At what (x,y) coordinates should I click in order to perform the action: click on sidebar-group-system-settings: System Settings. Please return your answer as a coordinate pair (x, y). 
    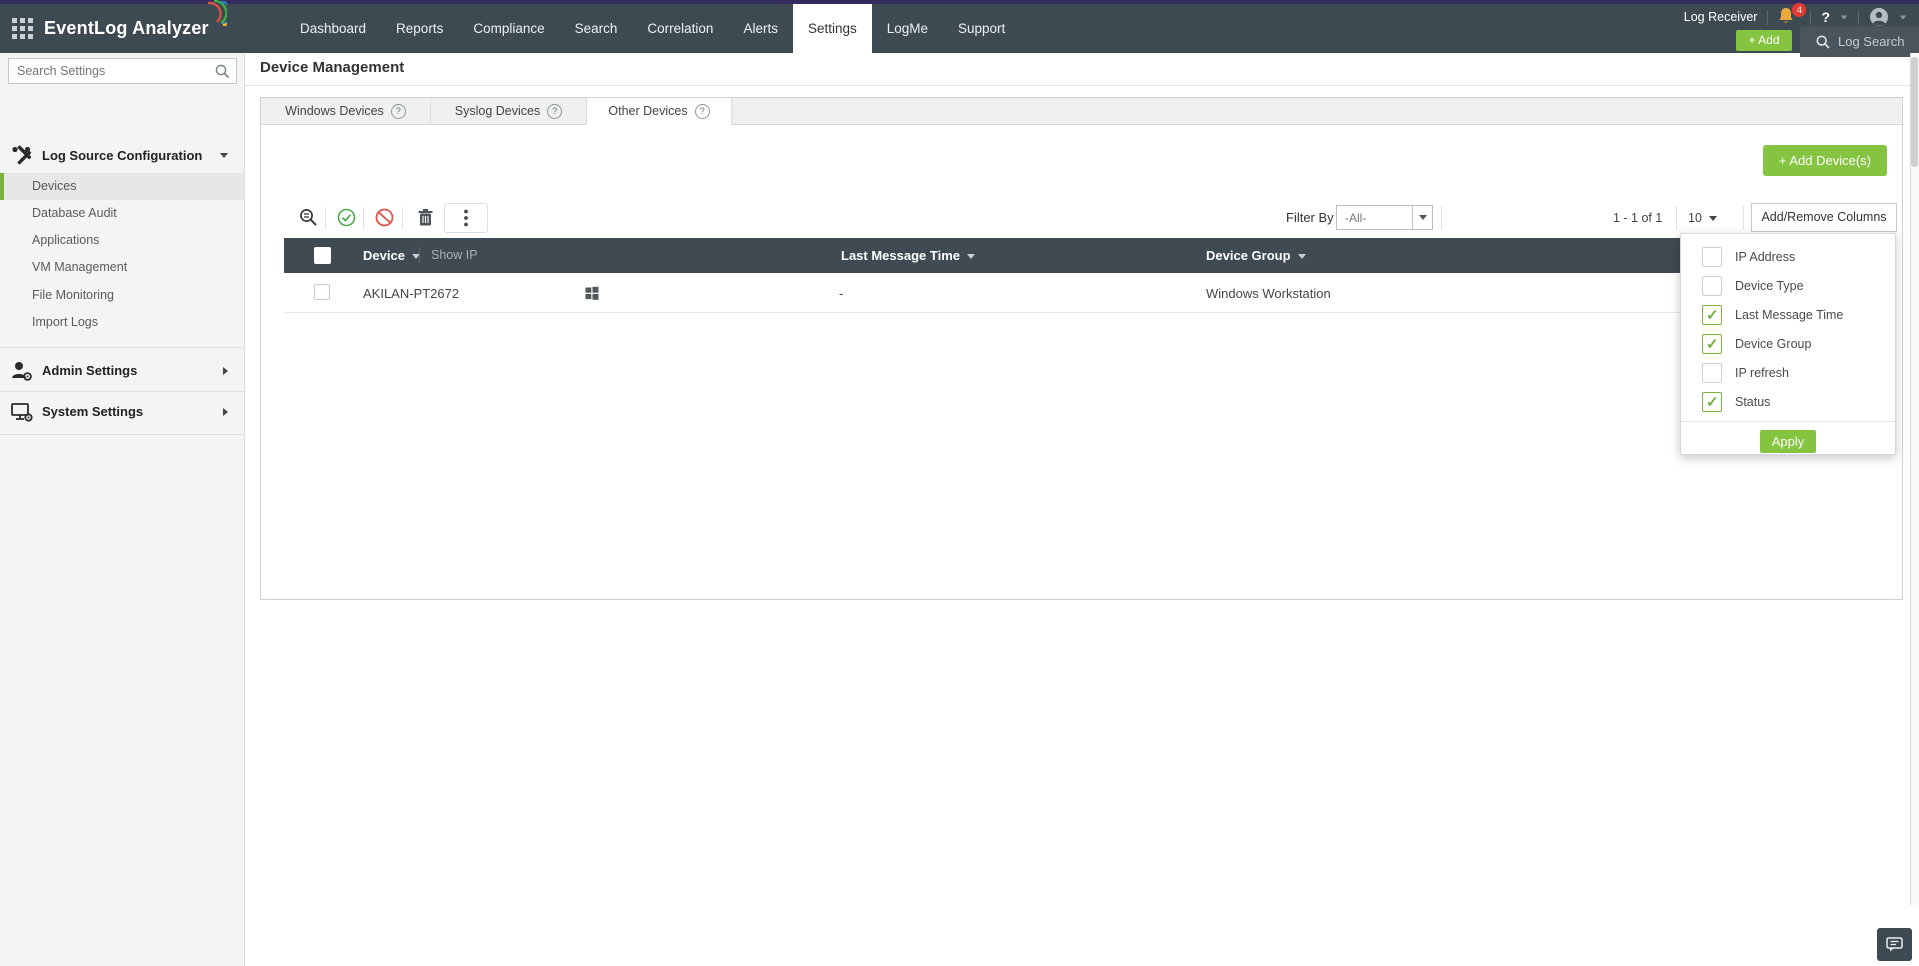
    Looking at the image, I should click on (122, 412).